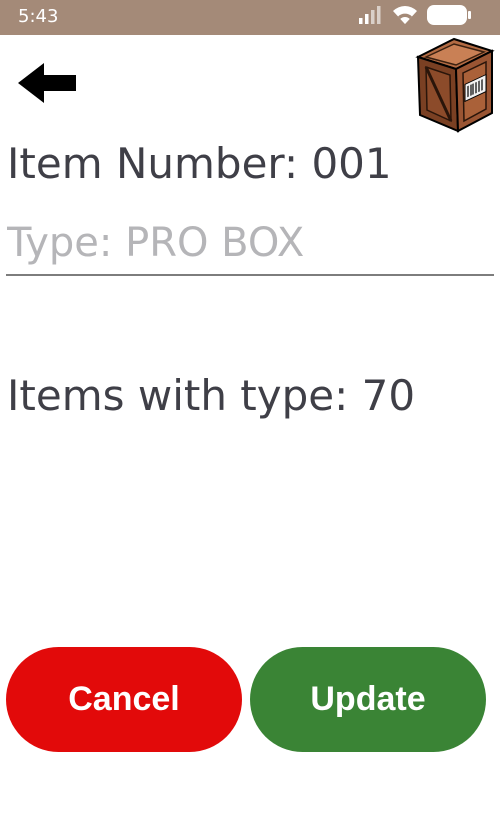  I want to click on arrow-left-icon, so click(47, 85).